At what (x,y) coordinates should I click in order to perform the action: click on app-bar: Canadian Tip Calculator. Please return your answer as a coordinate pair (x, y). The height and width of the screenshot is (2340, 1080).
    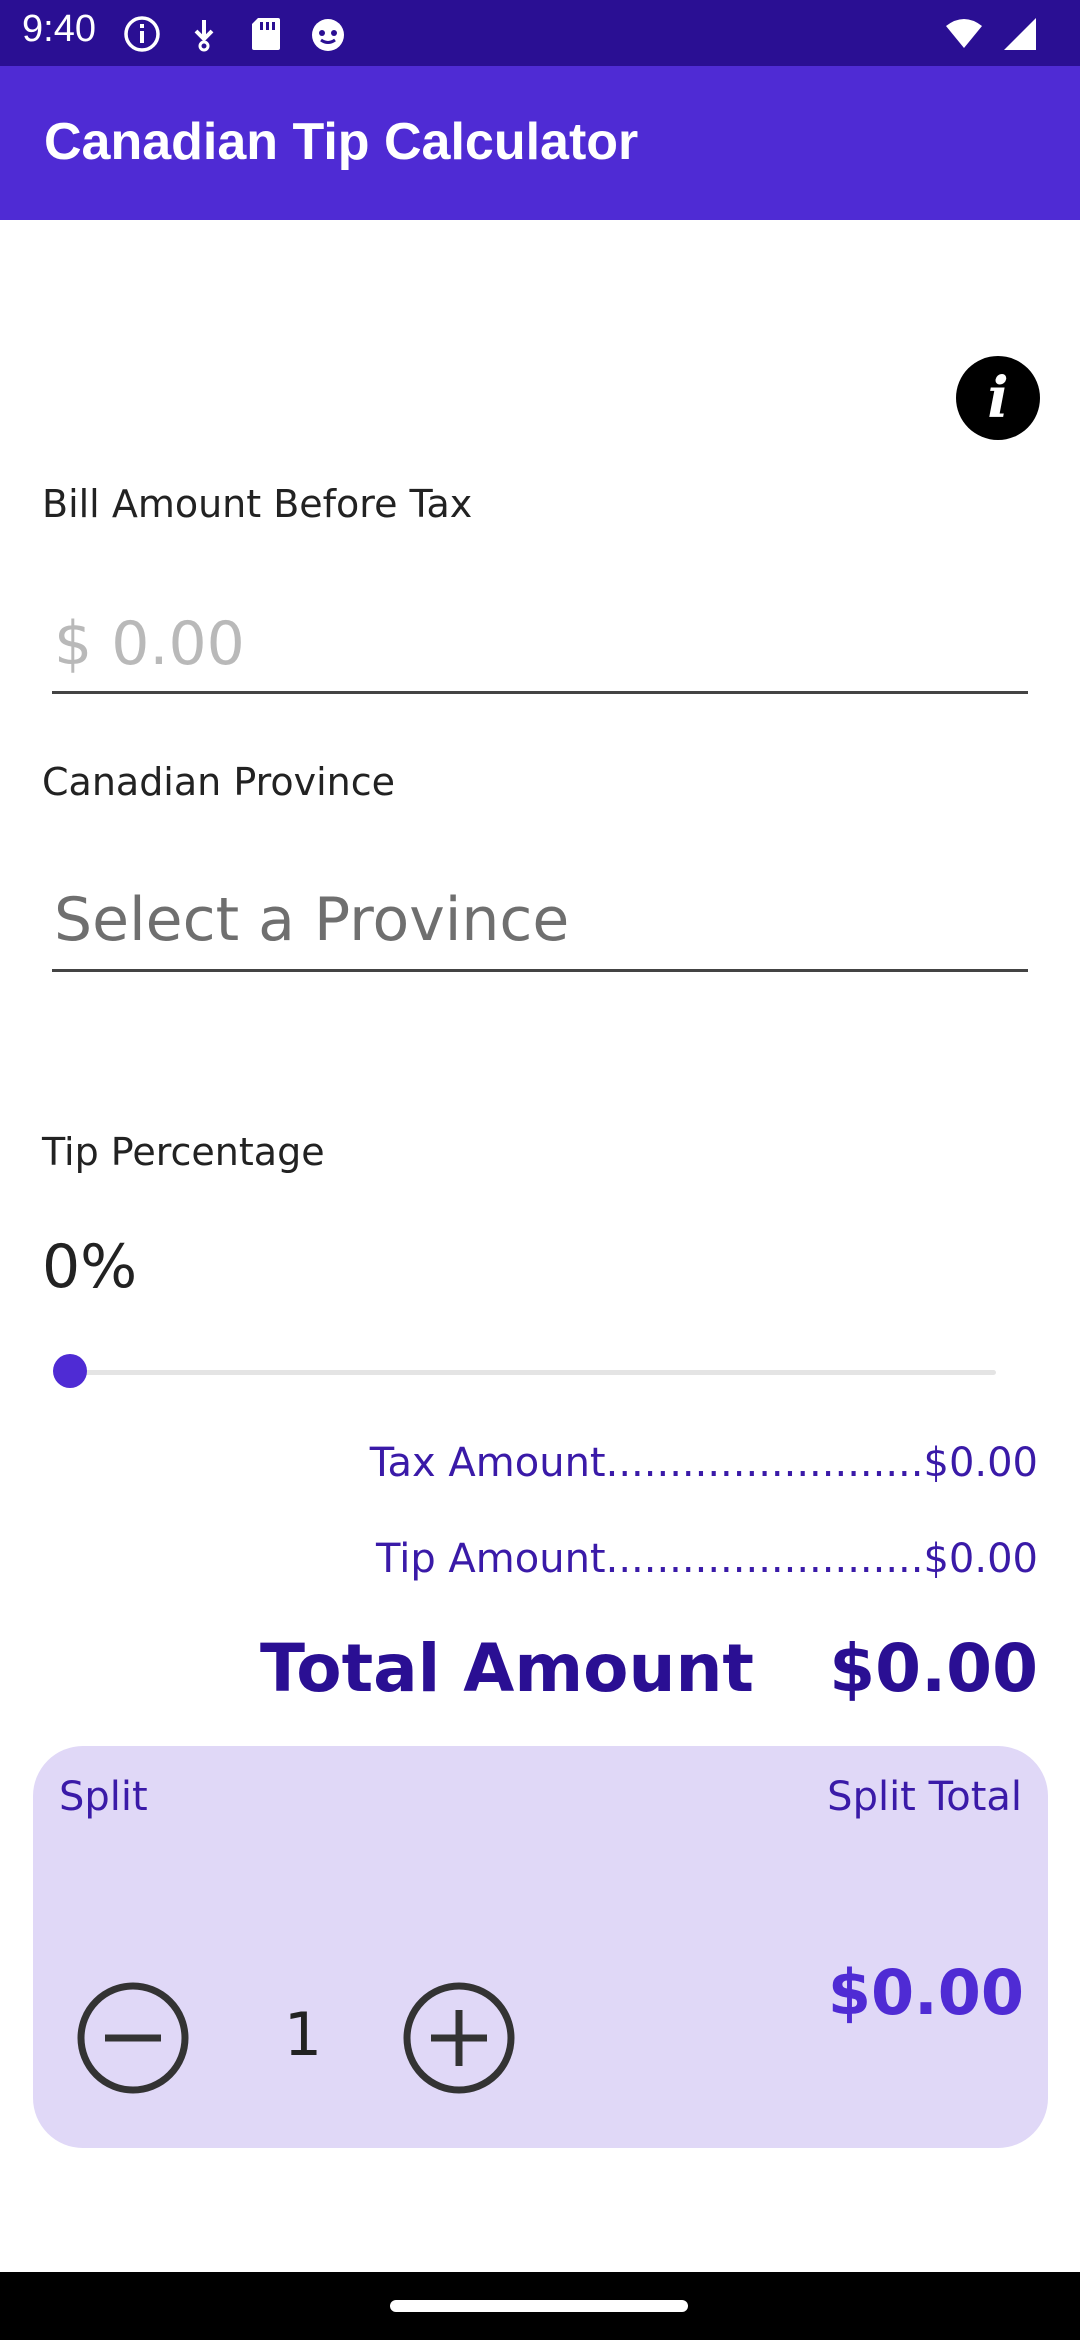
    Looking at the image, I should click on (540, 143).